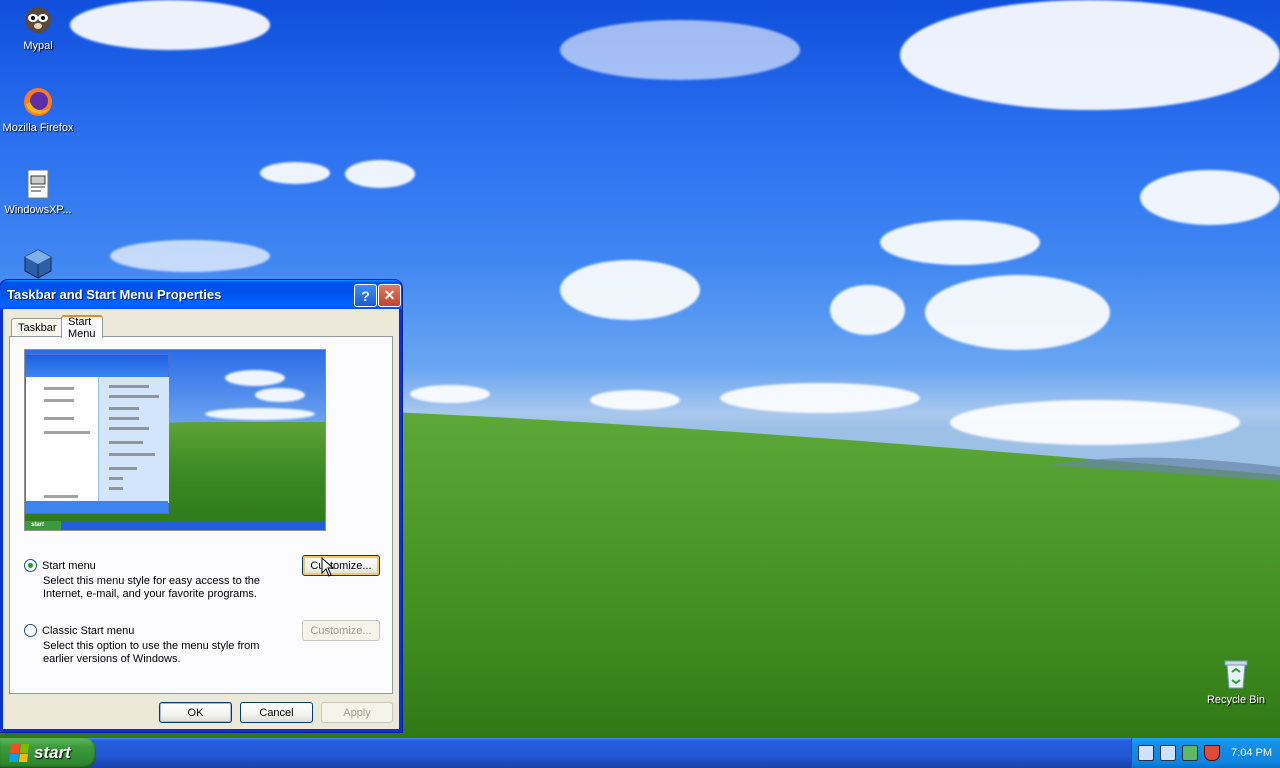 Image resolution: width=1280 pixels, height=768 pixels. I want to click on desktop-icon-firefox: Mozilla Firefox, so click(38, 110).